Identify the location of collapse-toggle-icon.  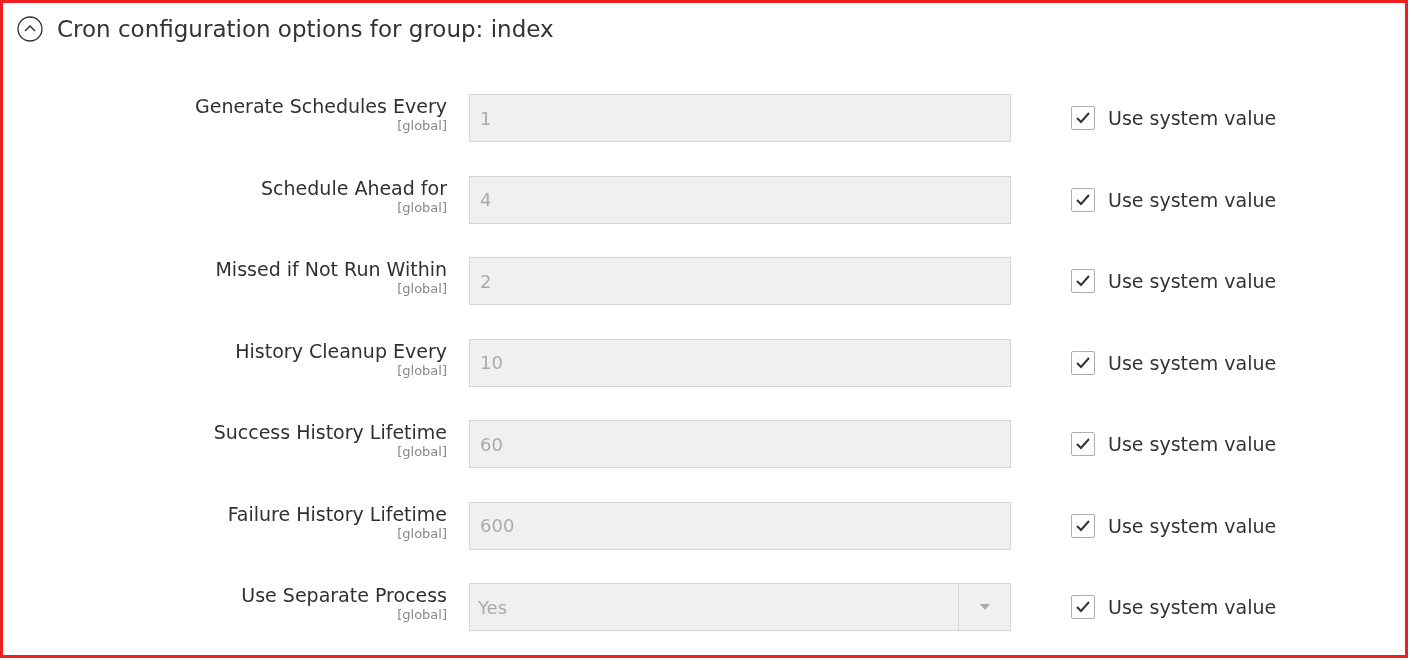
(30, 29).